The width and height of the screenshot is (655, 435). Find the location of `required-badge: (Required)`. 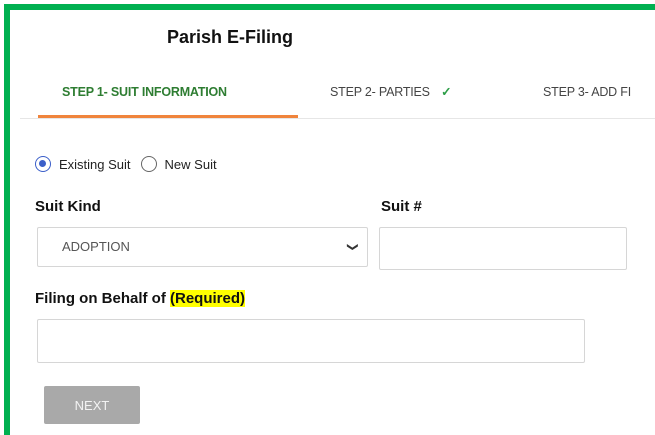

required-badge: (Required) is located at coordinates (207, 298).